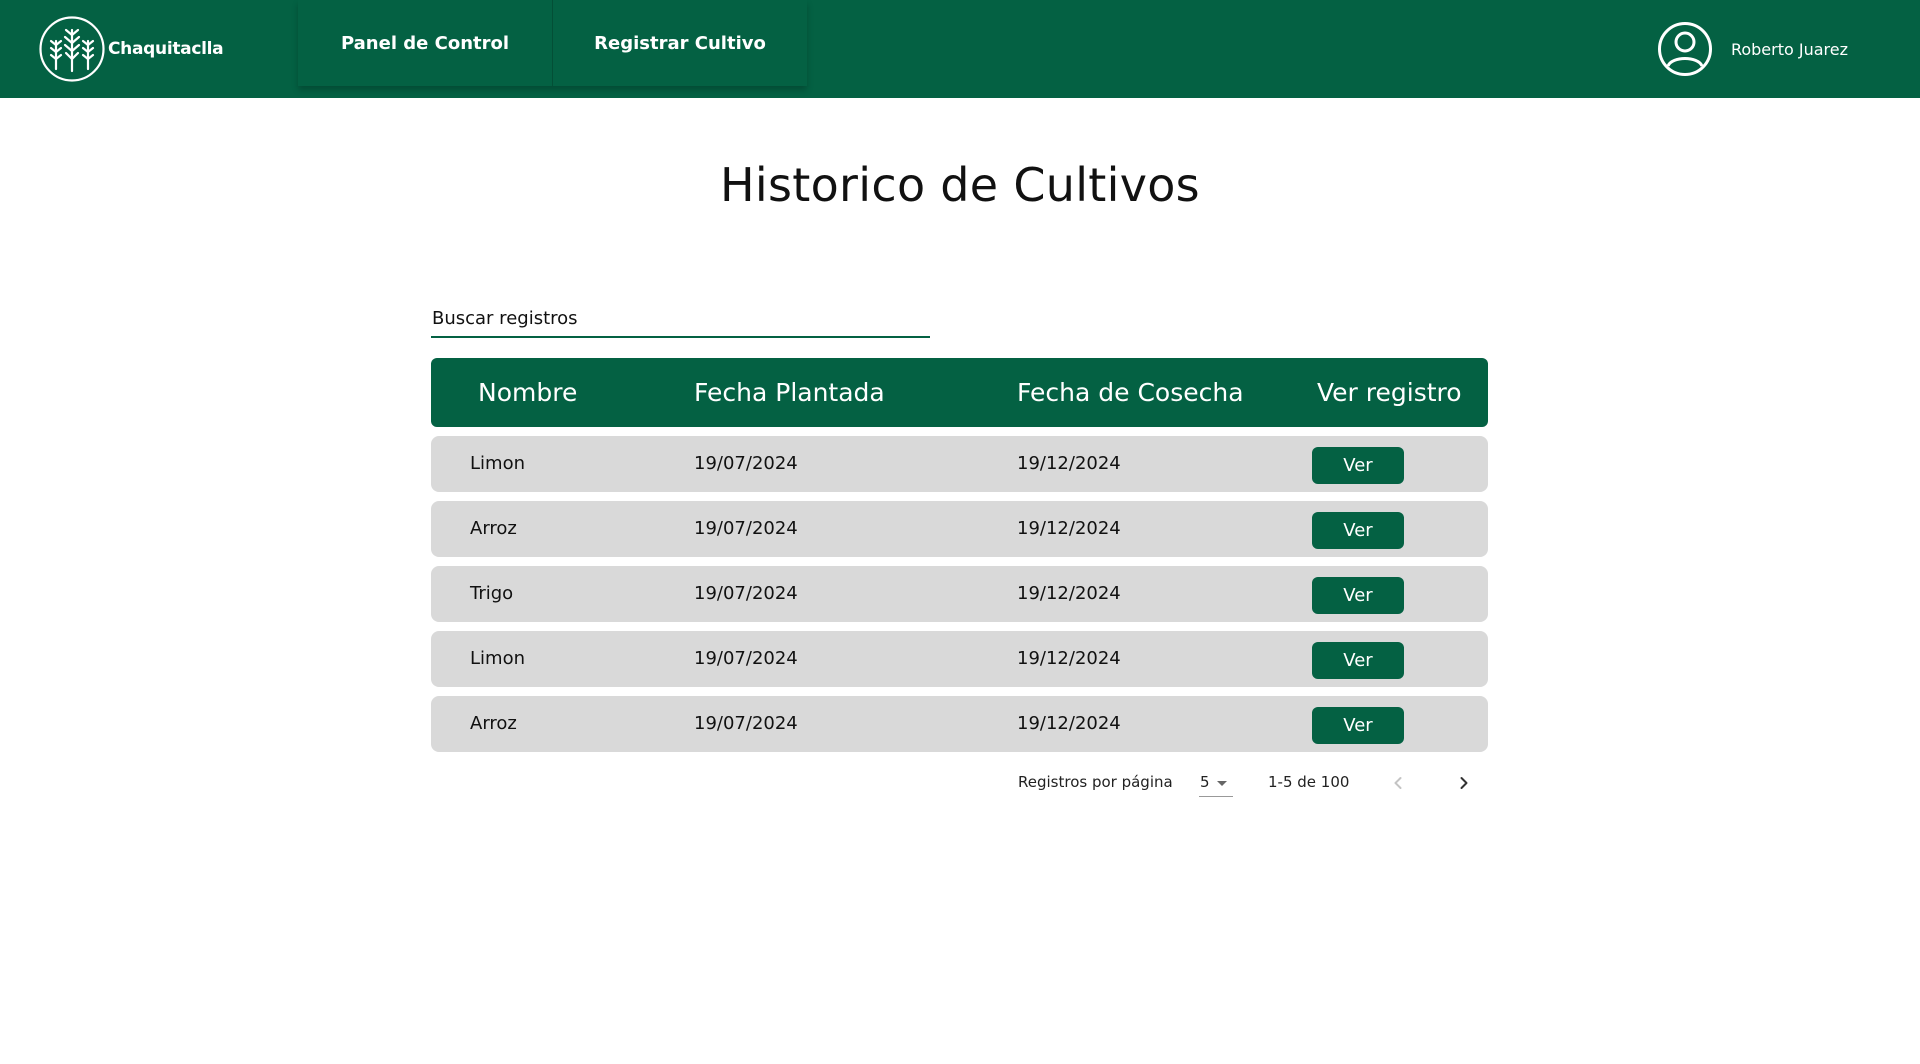  Describe the element at coordinates (680, 43) in the screenshot. I see `nav-item-registrar-cultivo: Registrar Cultivo` at that location.